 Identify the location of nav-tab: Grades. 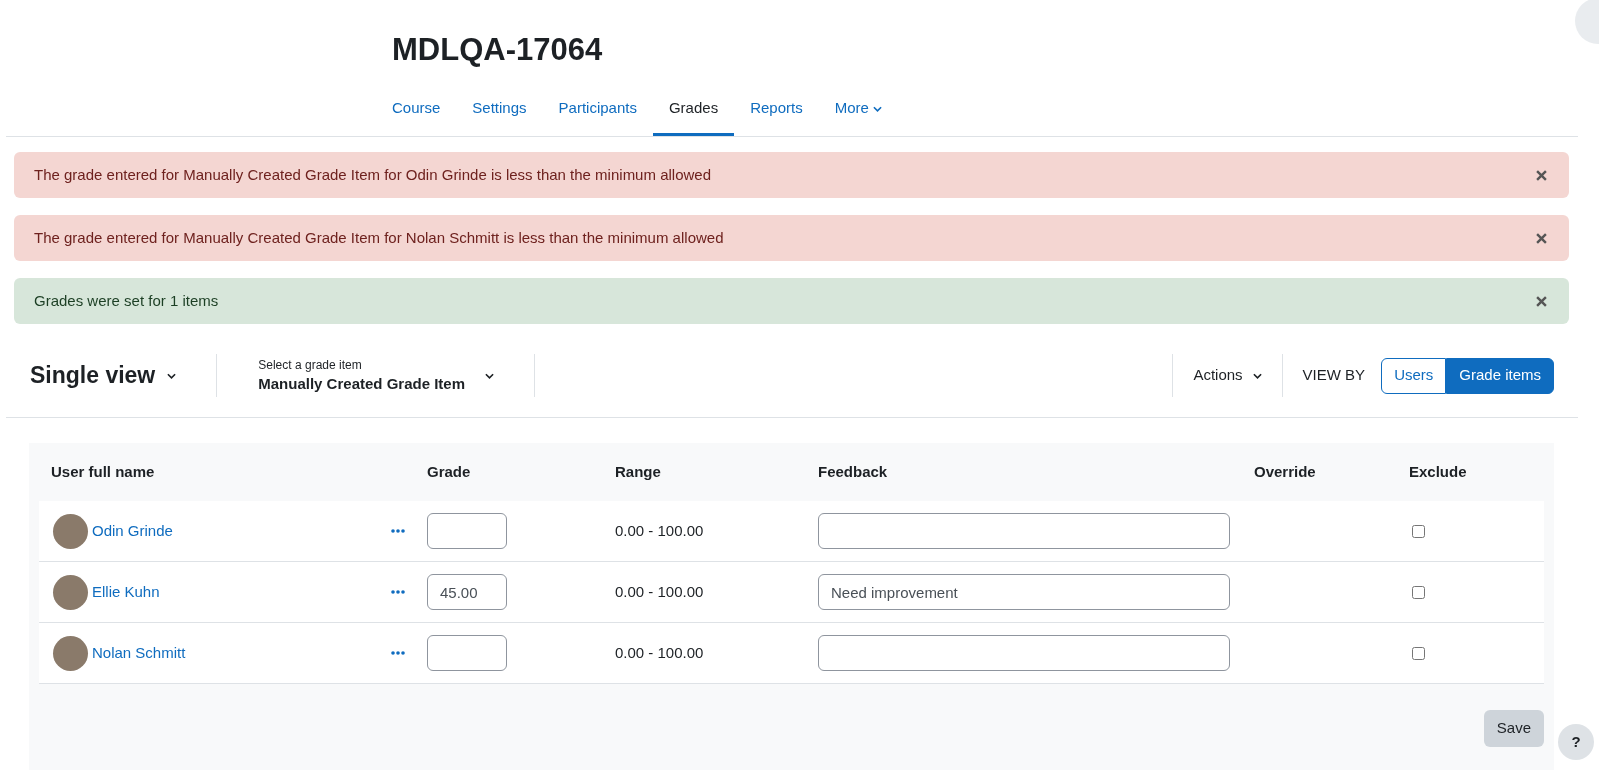
(693, 110).